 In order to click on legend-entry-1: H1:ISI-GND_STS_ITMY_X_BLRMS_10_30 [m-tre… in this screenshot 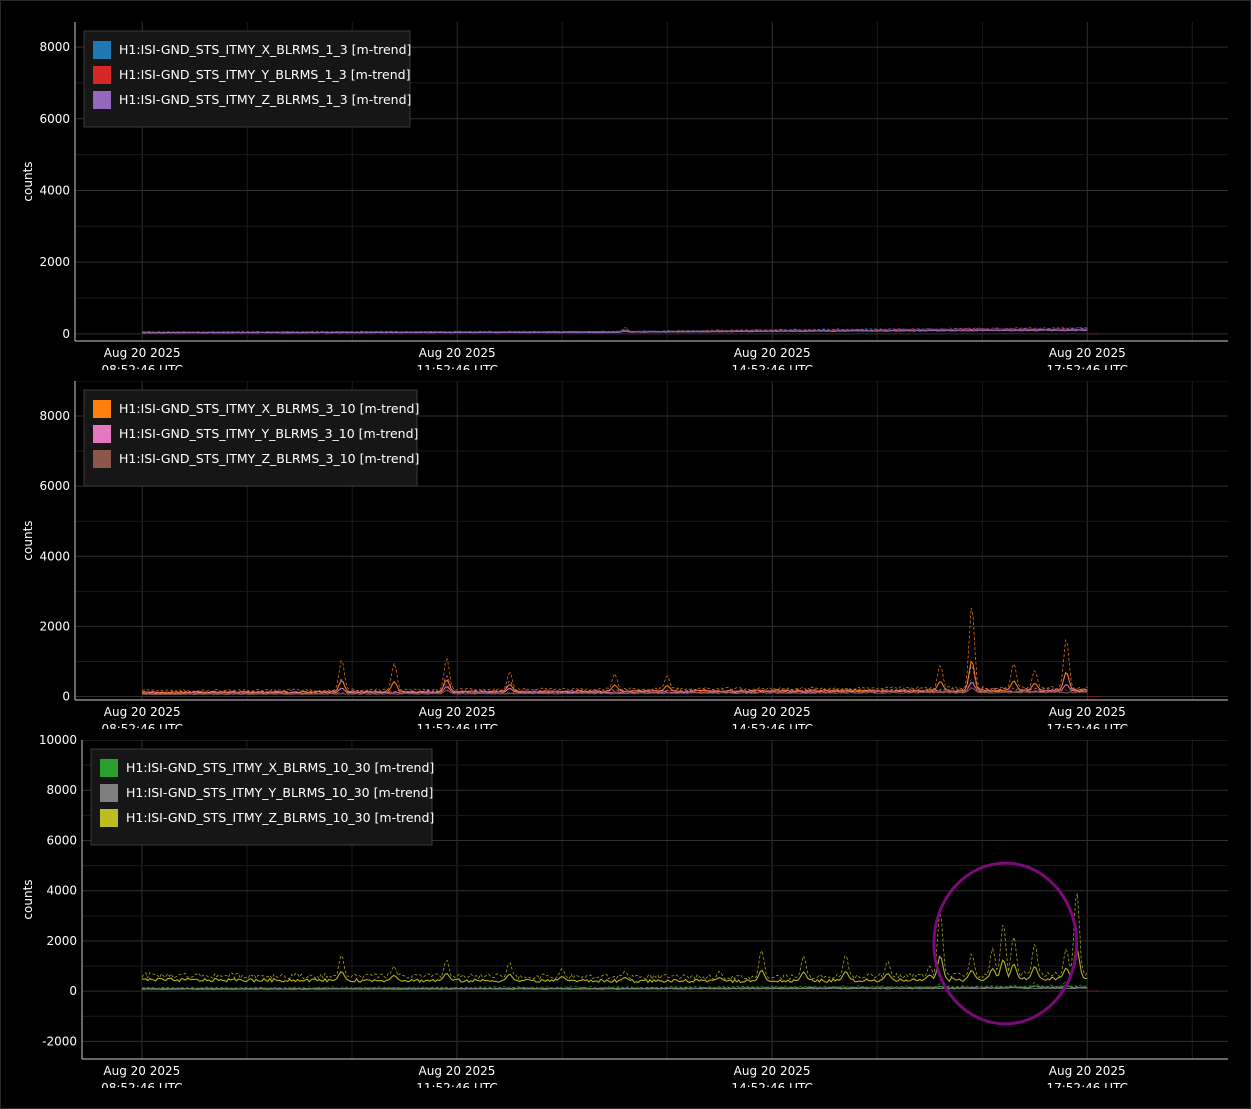, I will do `click(280, 767)`.